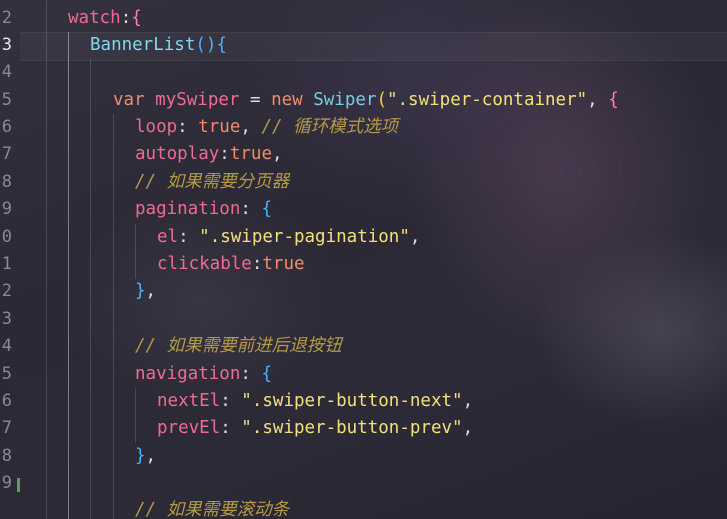  What do you see at coordinates (18, 485) in the screenshot?
I see `git-change-marker` at bounding box center [18, 485].